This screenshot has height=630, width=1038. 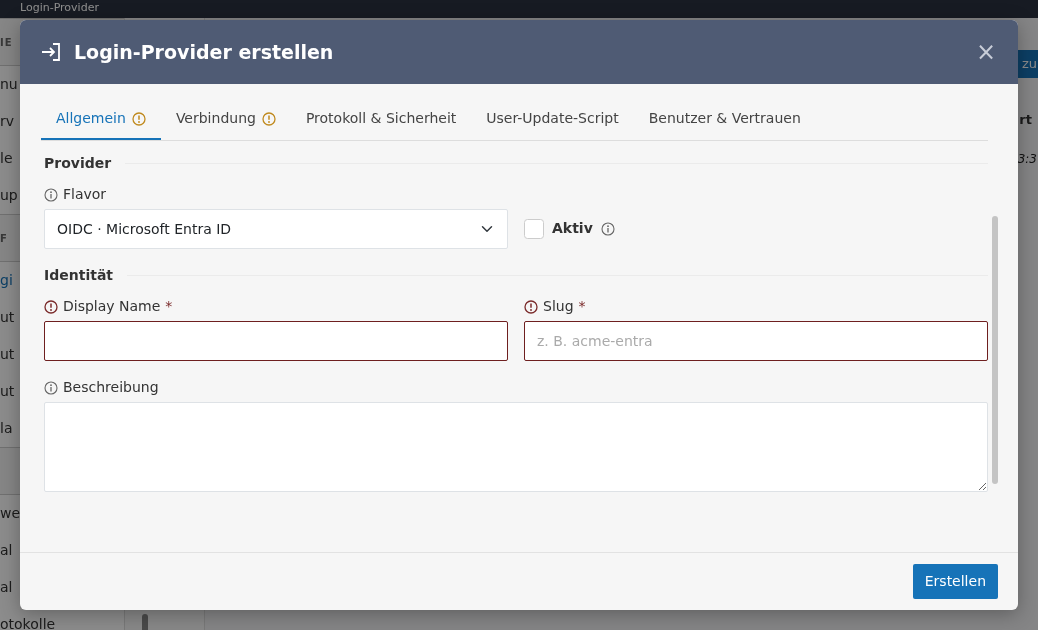 What do you see at coordinates (4, 238) in the screenshot?
I see `sidebar-section-title: F` at bounding box center [4, 238].